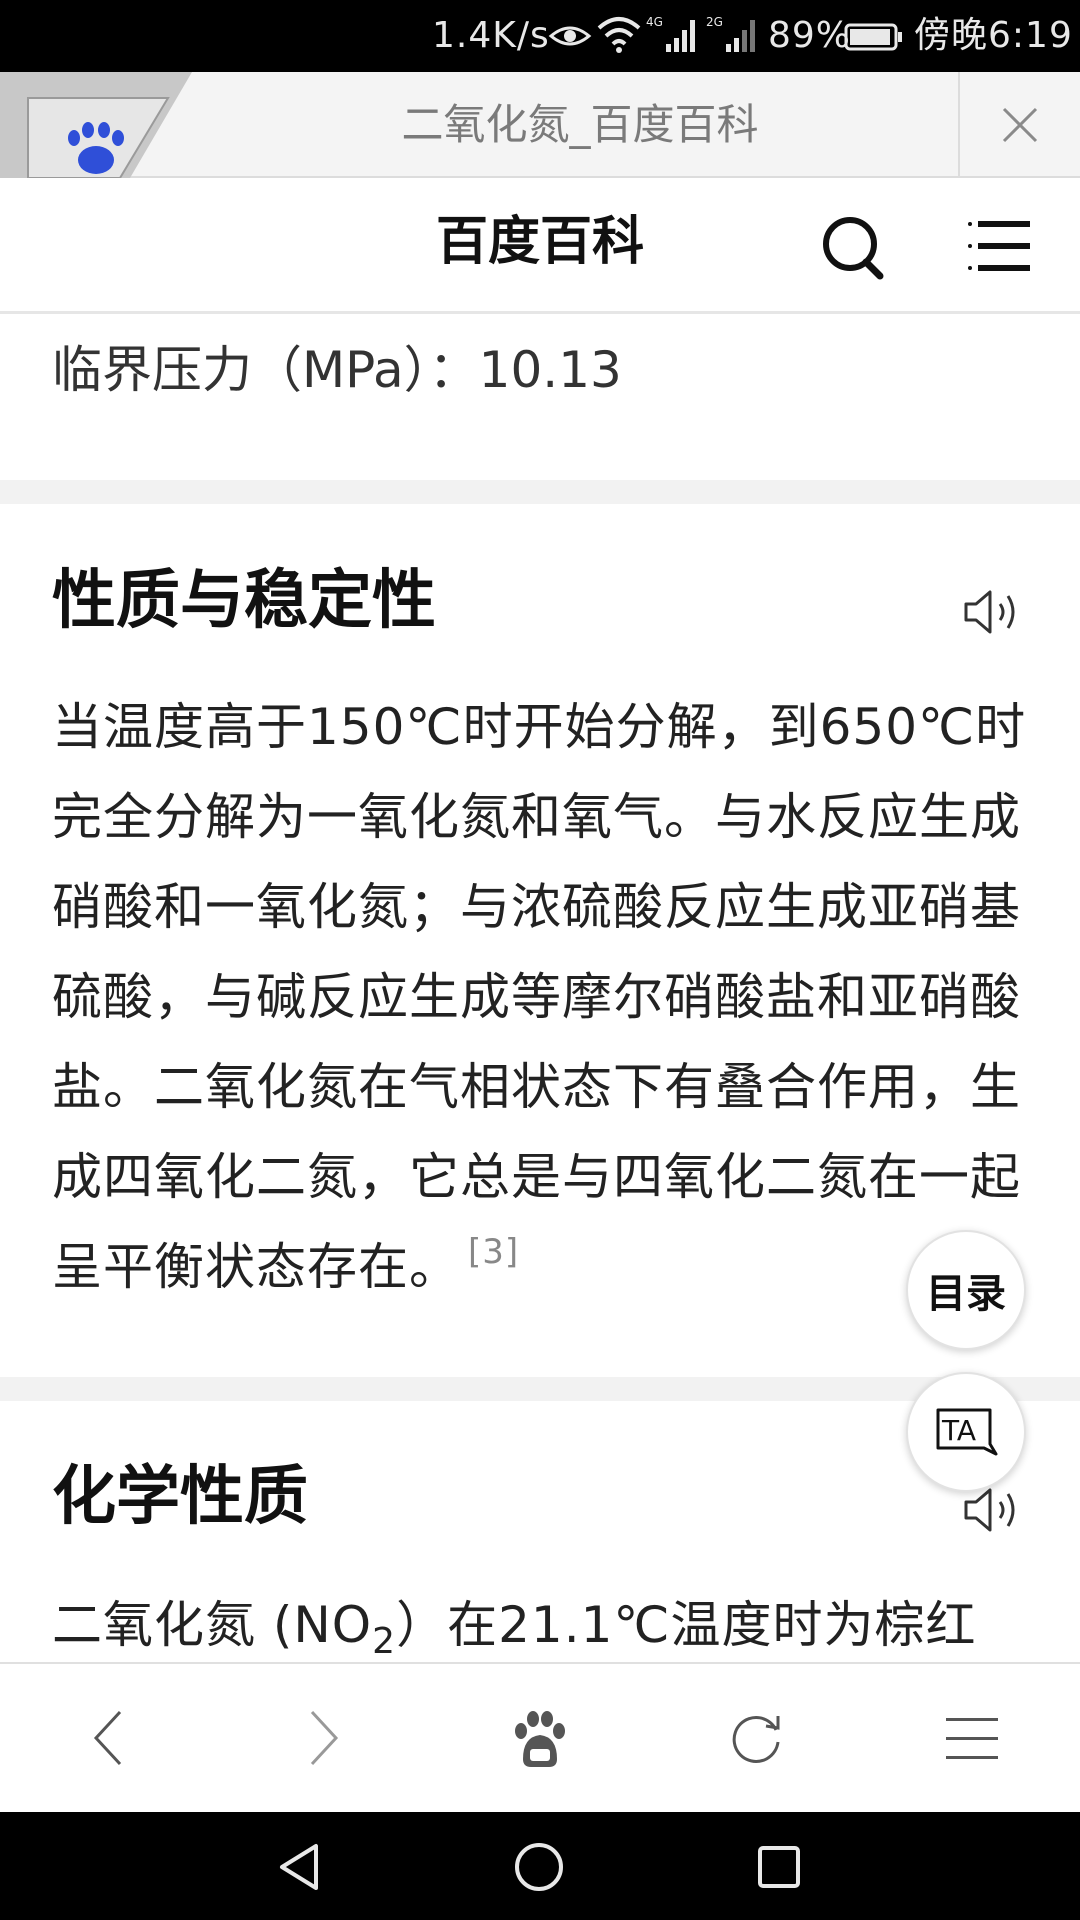 The width and height of the screenshot is (1080, 1920). What do you see at coordinates (810, 35) in the screenshot?
I see `battery-percent: 89%` at bounding box center [810, 35].